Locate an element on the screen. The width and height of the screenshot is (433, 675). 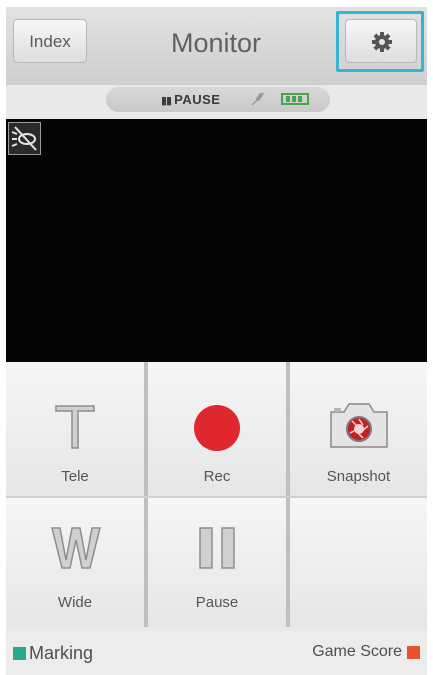
wide-W-icon is located at coordinates (76, 548).